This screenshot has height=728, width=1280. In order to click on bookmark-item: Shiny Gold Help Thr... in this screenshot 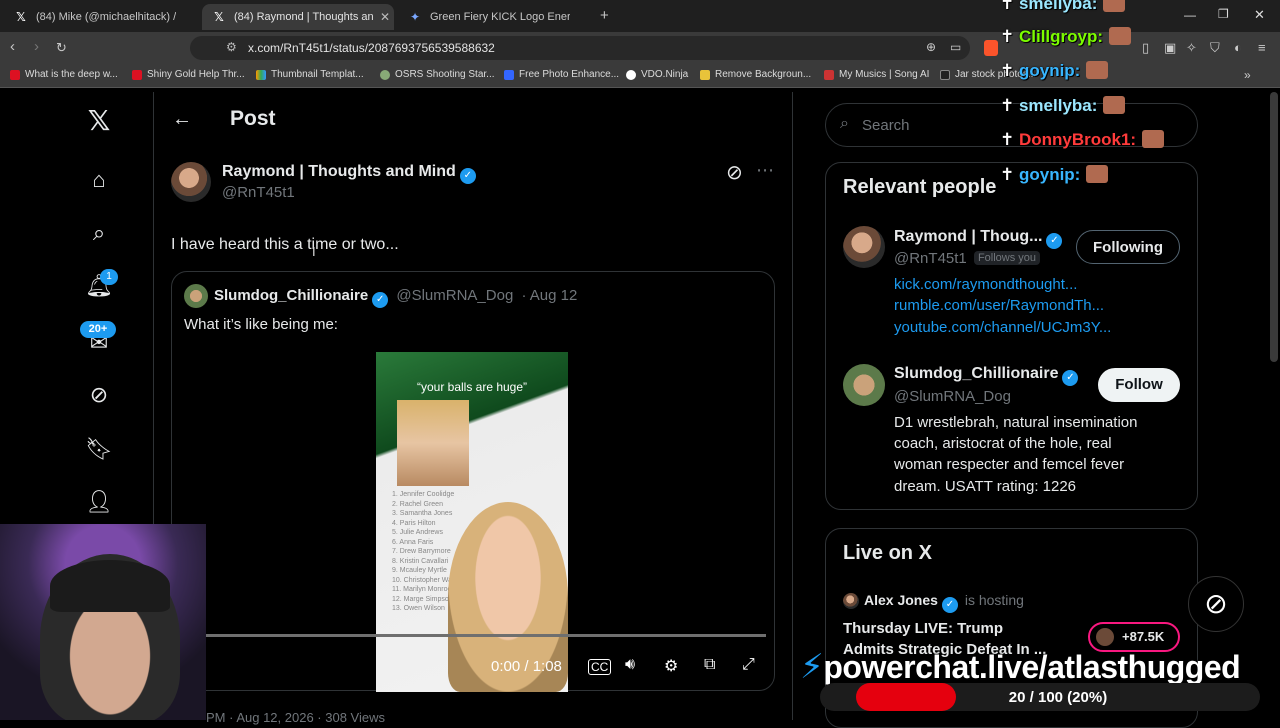, I will do `click(188, 74)`.